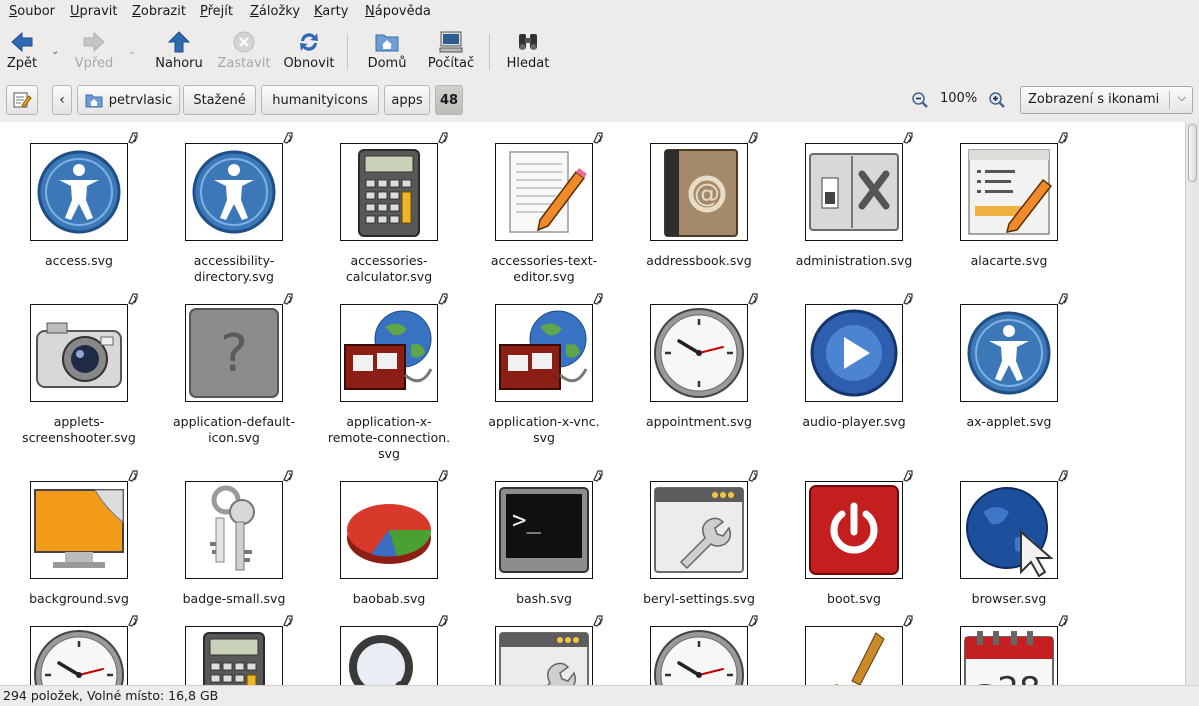 The image size is (1199, 706). I want to click on keys-icon, so click(234, 530).